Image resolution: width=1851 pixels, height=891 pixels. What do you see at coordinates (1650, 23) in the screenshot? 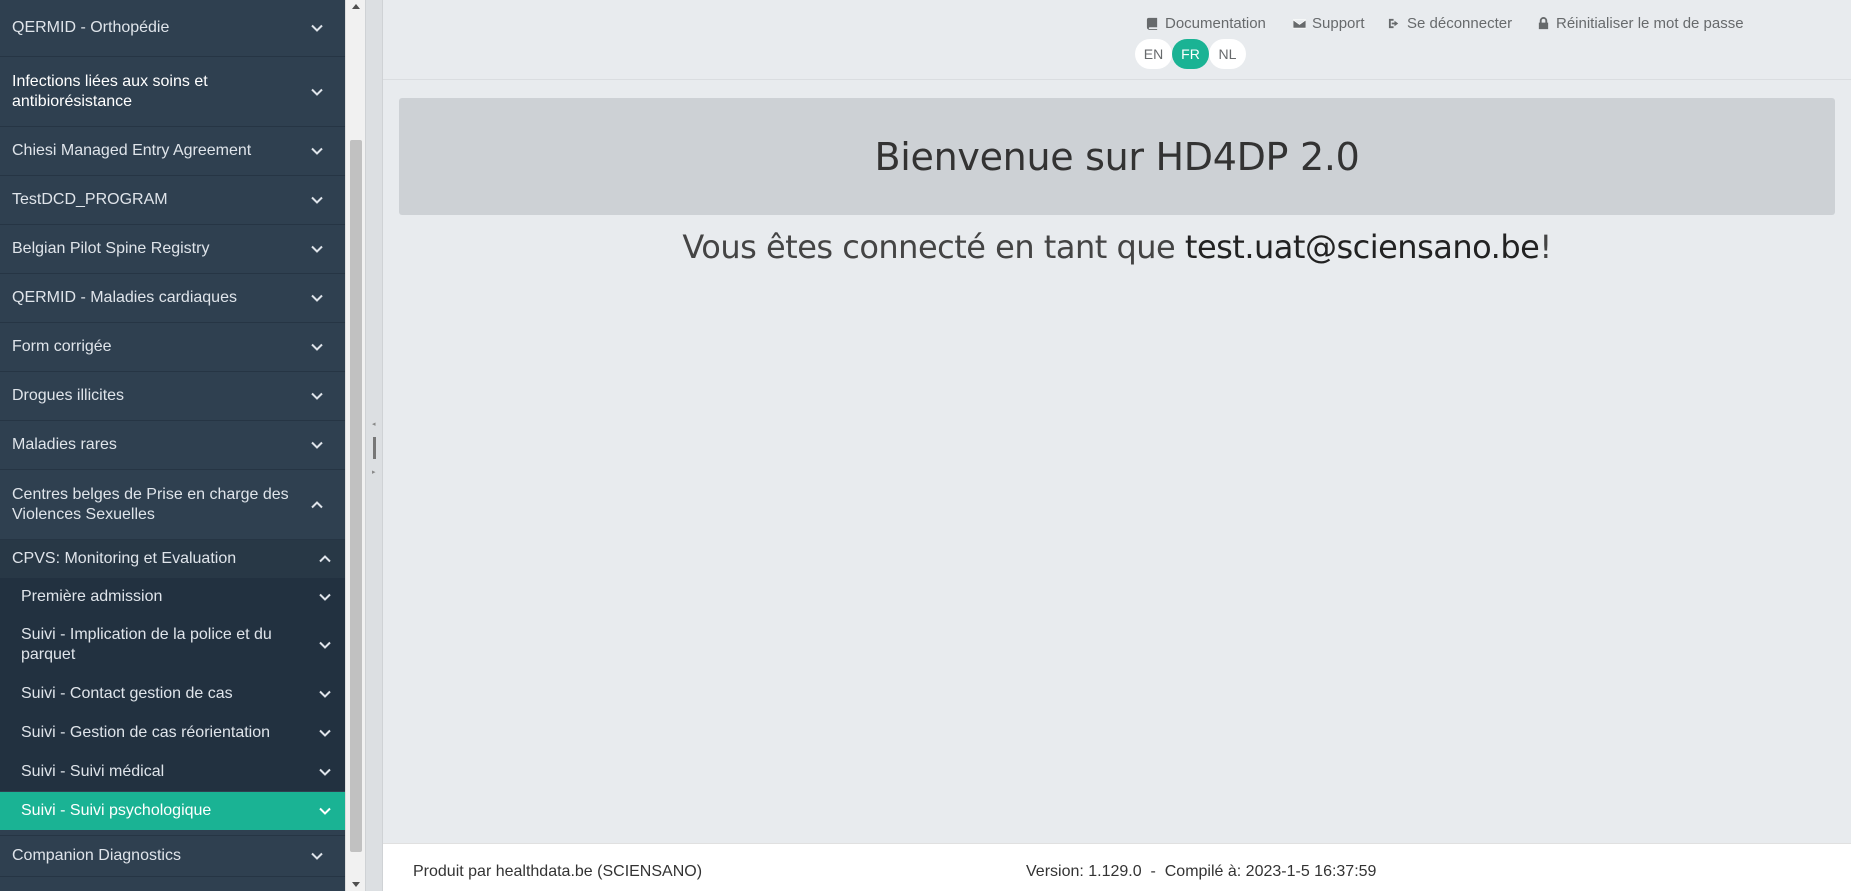
I see `reset-password-label: Réinitialiser le mot de passe` at bounding box center [1650, 23].